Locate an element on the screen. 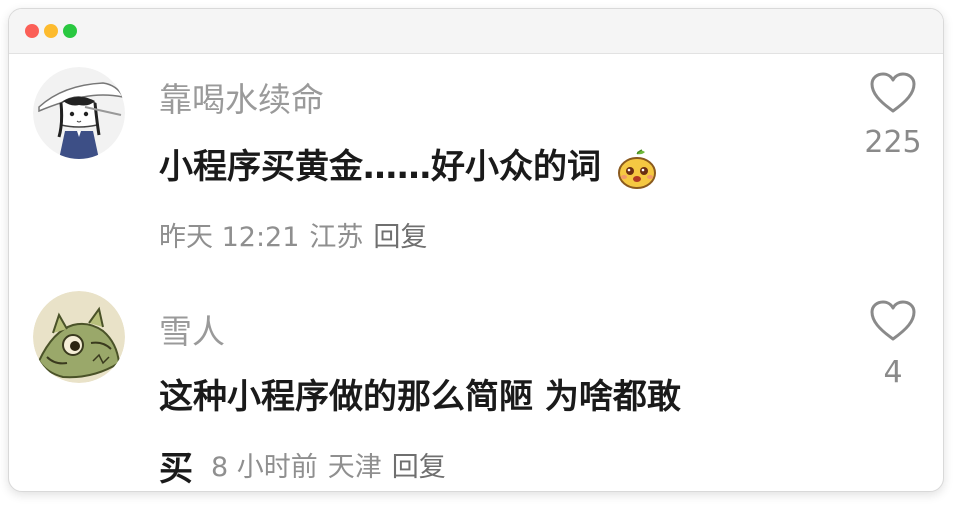  maximize-window-button is located at coordinates (70, 31).